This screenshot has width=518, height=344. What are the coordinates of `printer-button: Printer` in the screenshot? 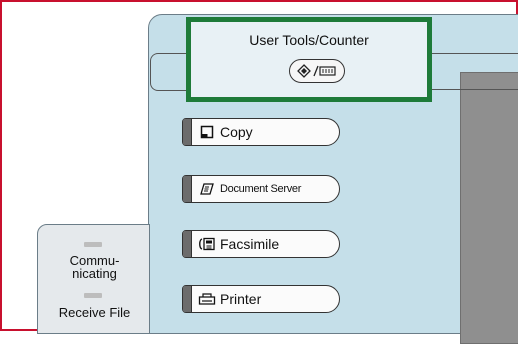 It's located at (261, 299).